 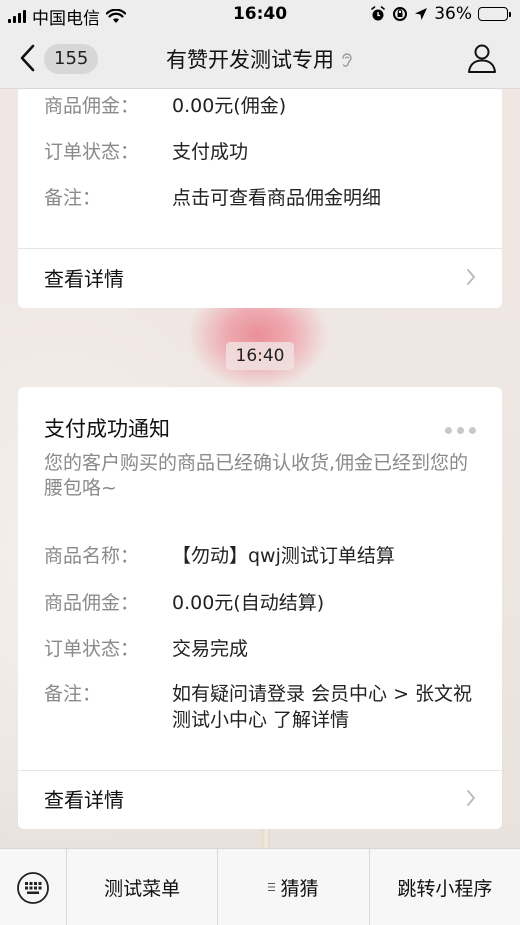 What do you see at coordinates (210, 649) in the screenshot?
I see `field-value: 交易完成` at bounding box center [210, 649].